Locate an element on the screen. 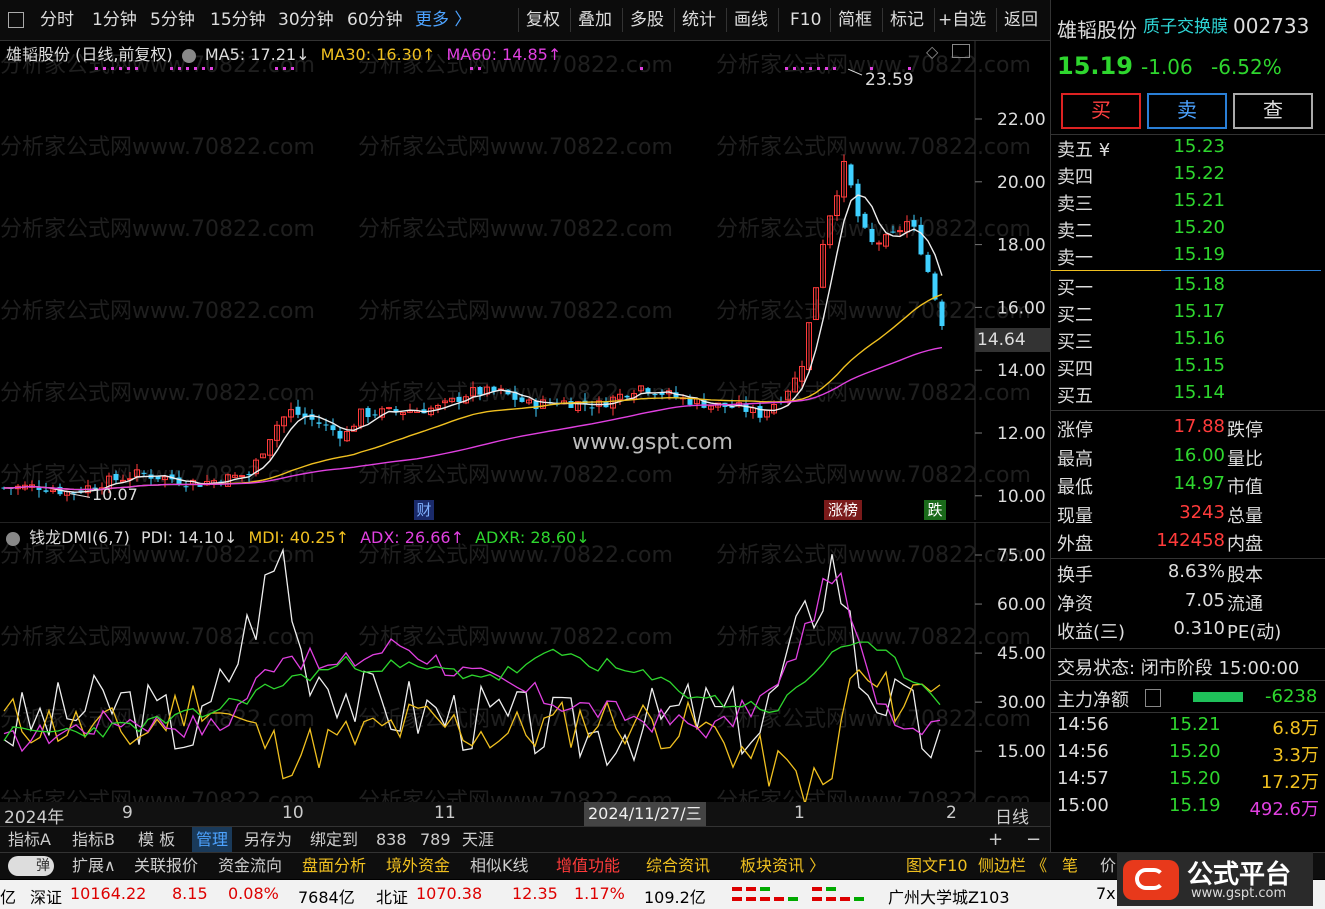 The width and height of the screenshot is (1325, 909). add-watchlist-button: +自选 is located at coordinates (962, 20).